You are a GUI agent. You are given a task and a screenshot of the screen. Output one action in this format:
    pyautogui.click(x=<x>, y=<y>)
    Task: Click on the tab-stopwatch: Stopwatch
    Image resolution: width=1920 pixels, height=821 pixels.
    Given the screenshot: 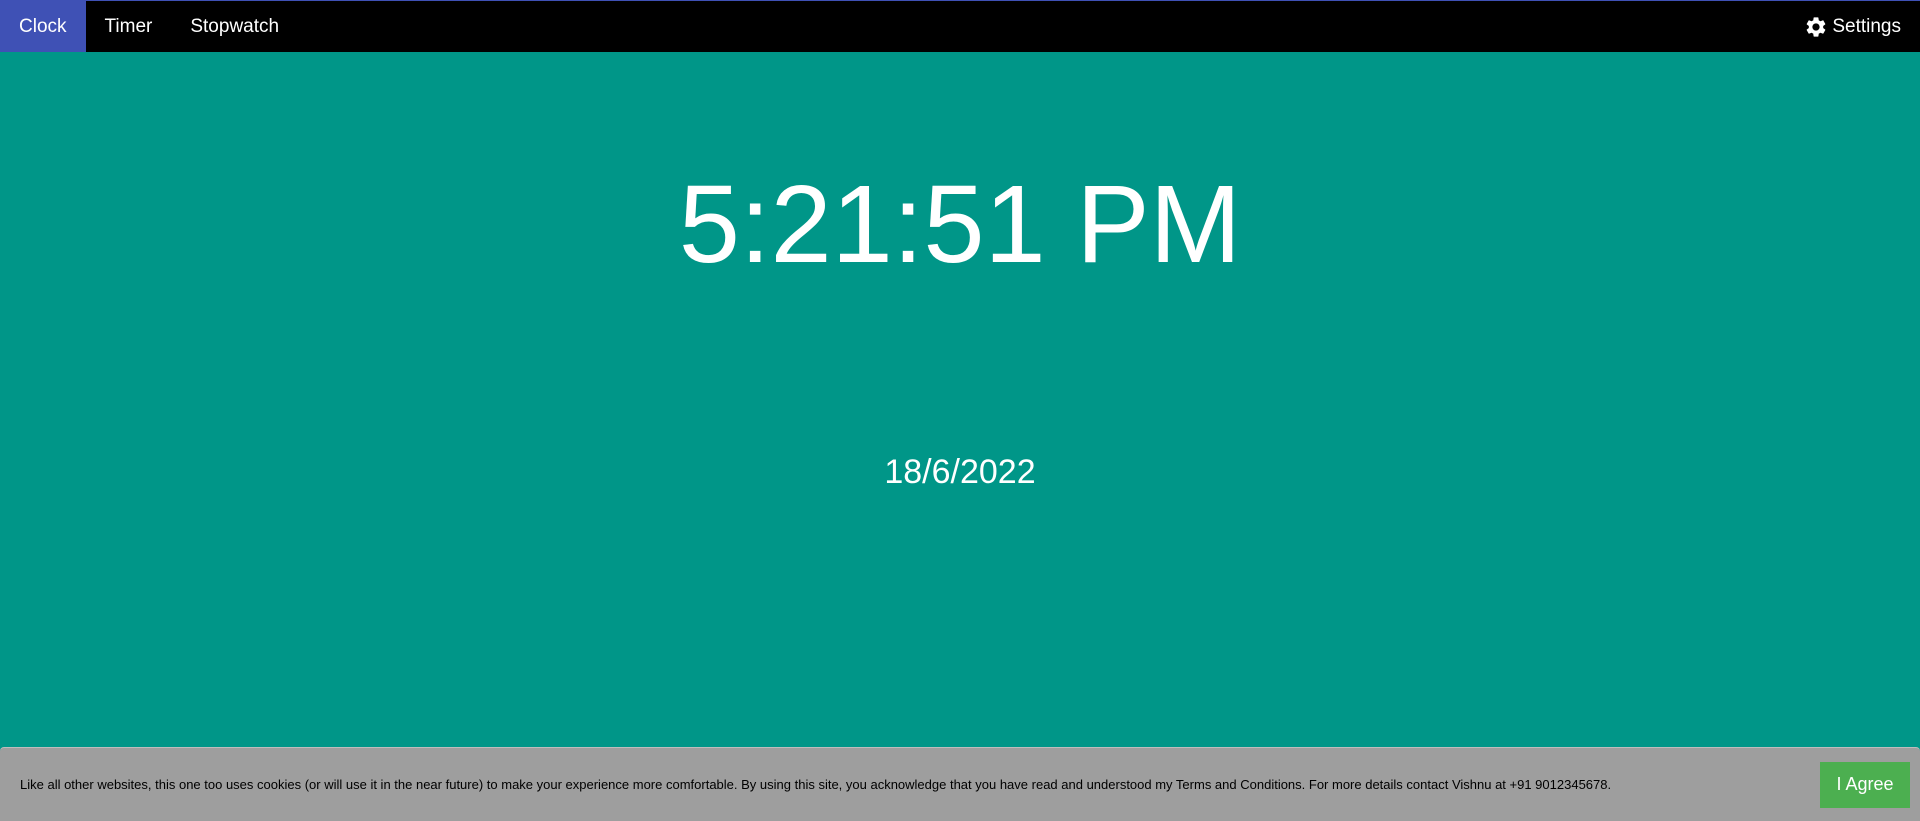 What is the action you would take?
    pyautogui.click(x=234, y=26)
    